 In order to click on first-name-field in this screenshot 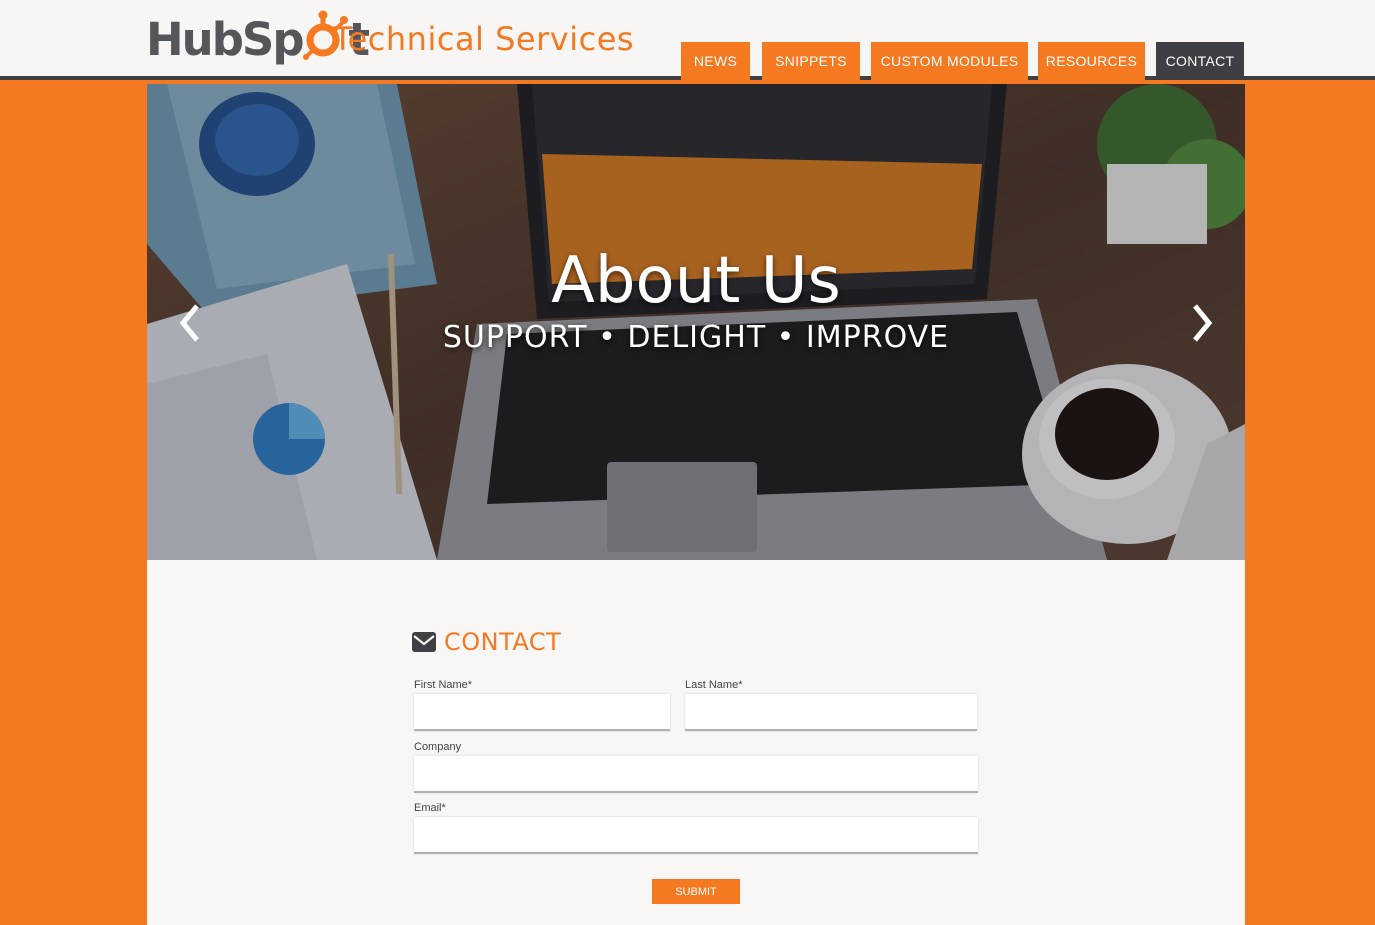, I will do `click(542, 712)`.